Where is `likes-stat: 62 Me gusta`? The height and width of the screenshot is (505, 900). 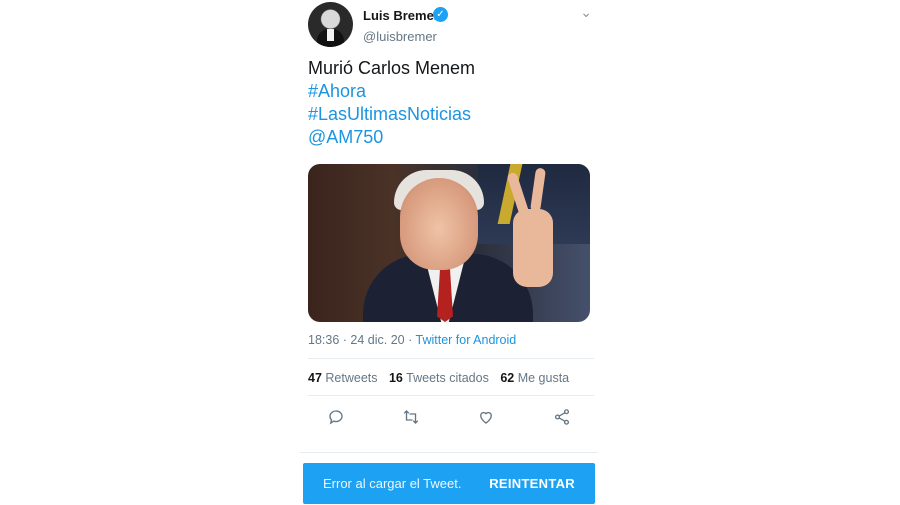 likes-stat: 62 Me gusta is located at coordinates (534, 378).